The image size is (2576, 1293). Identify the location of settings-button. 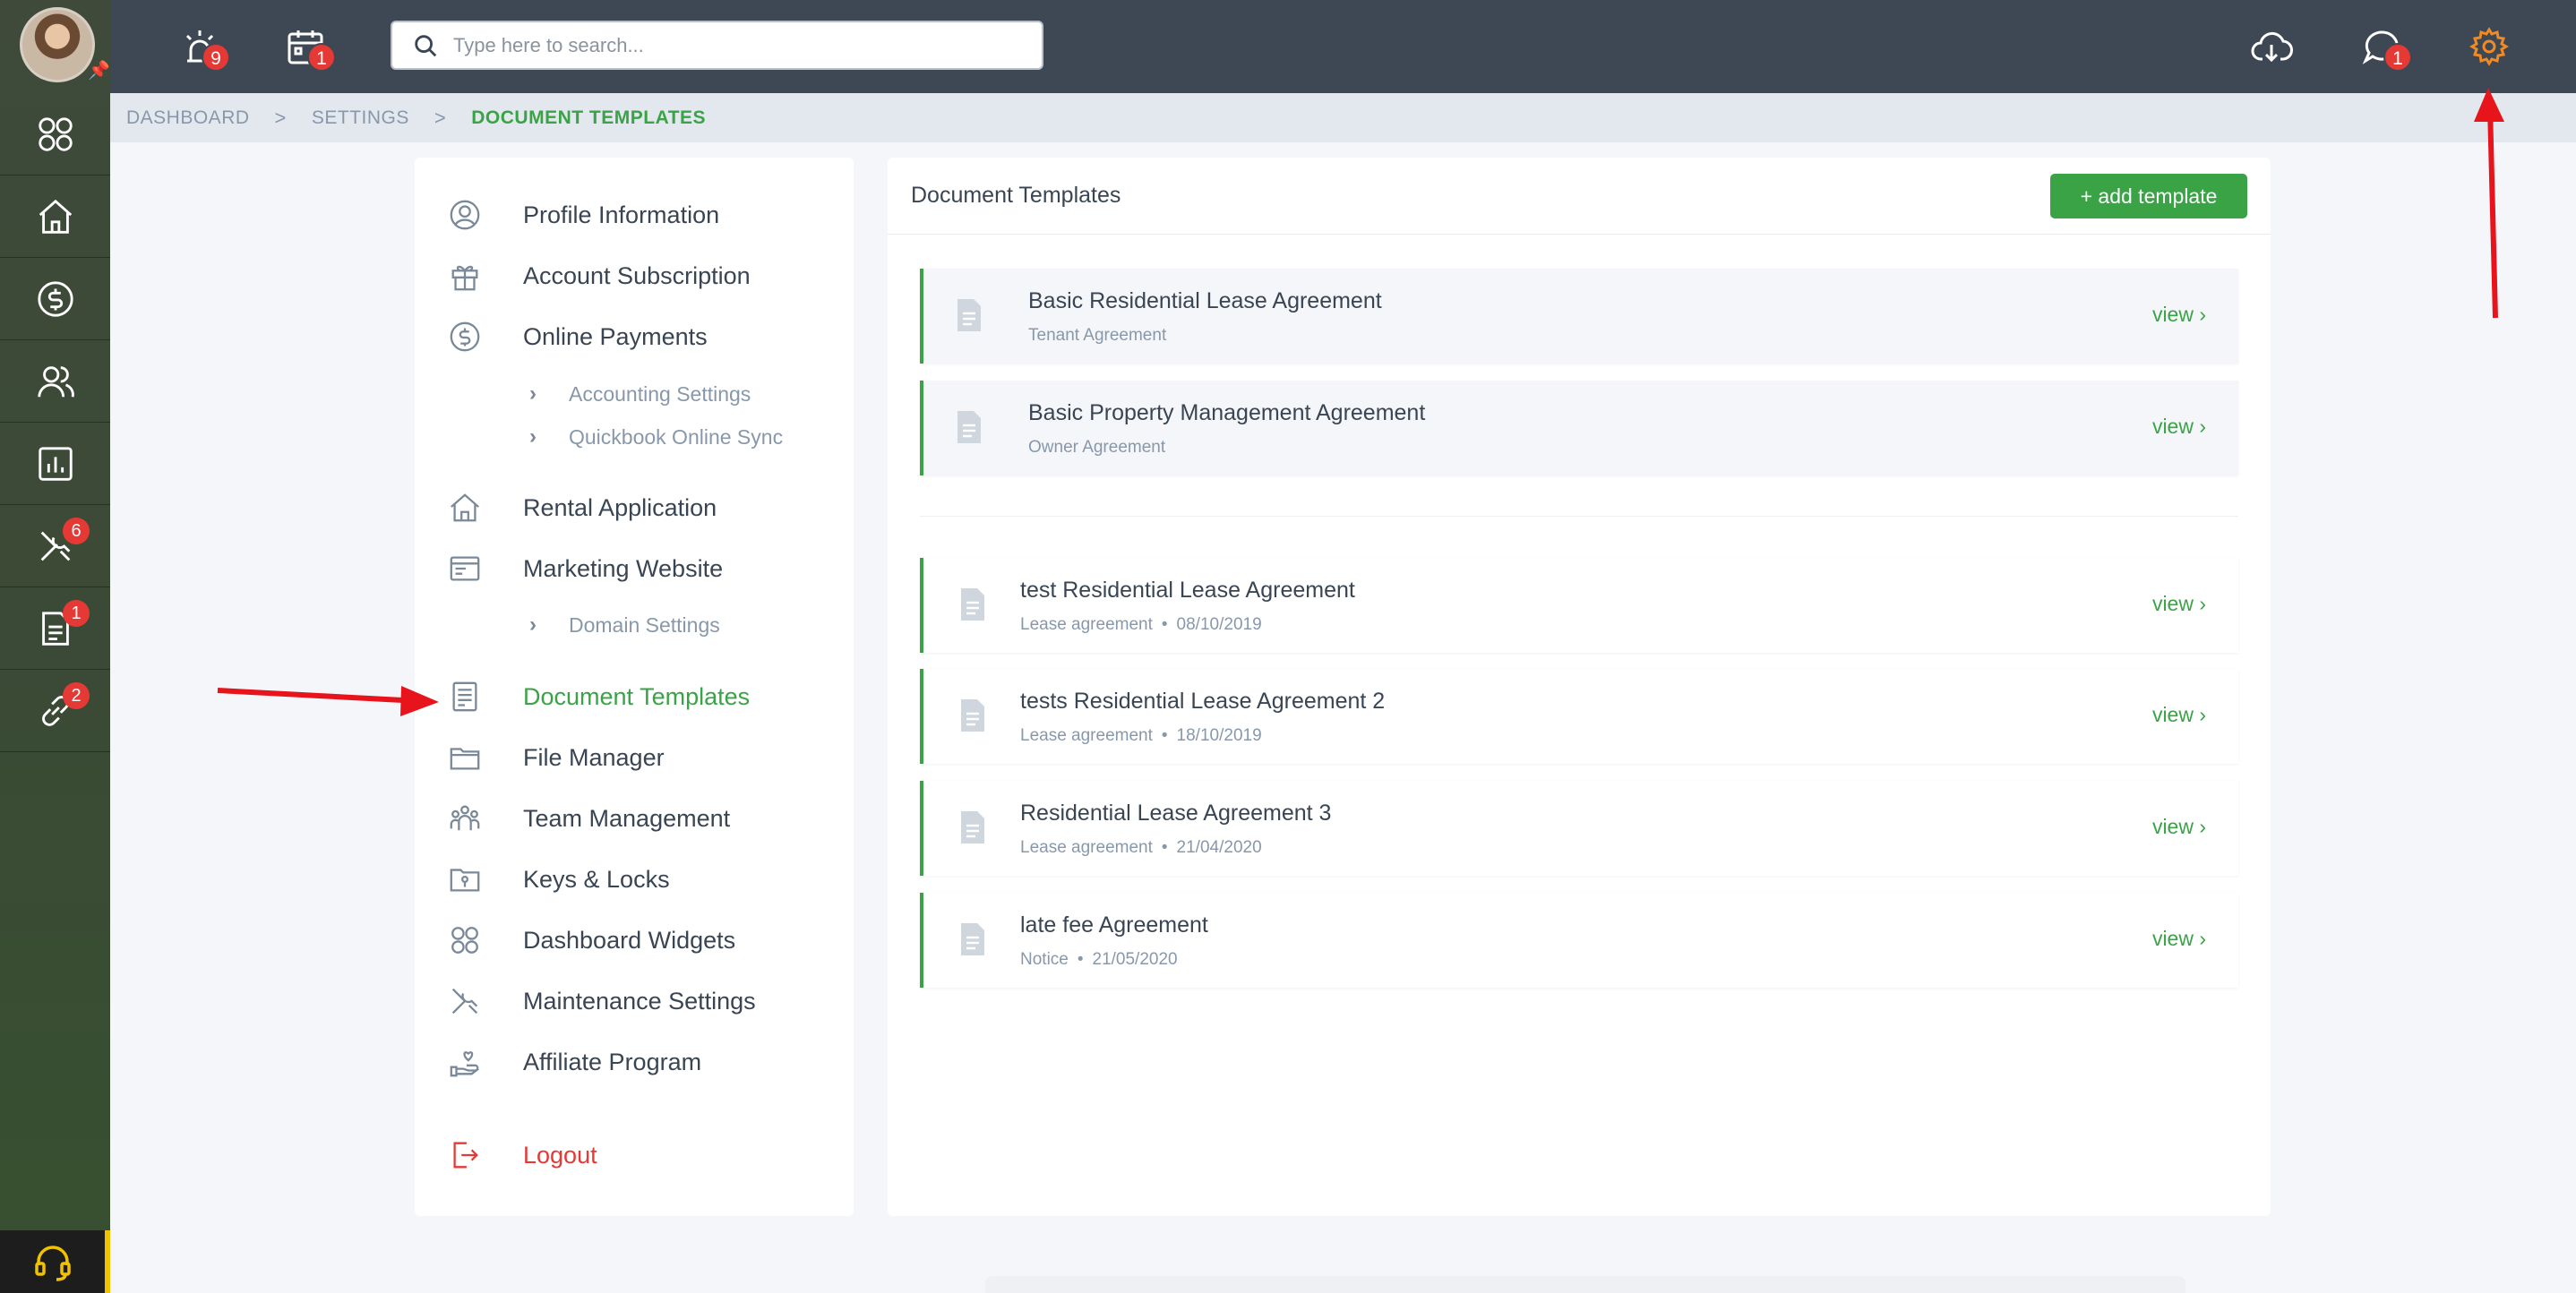
(2489, 47).